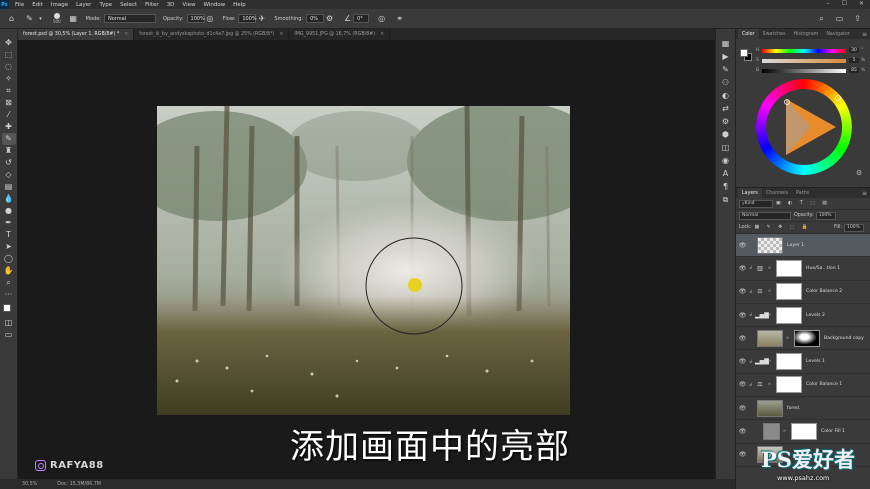 The image size is (870, 489). What do you see at coordinates (726, 56) in the screenshot?
I see `actions-icon: ▶` at bounding box center [726, 56].